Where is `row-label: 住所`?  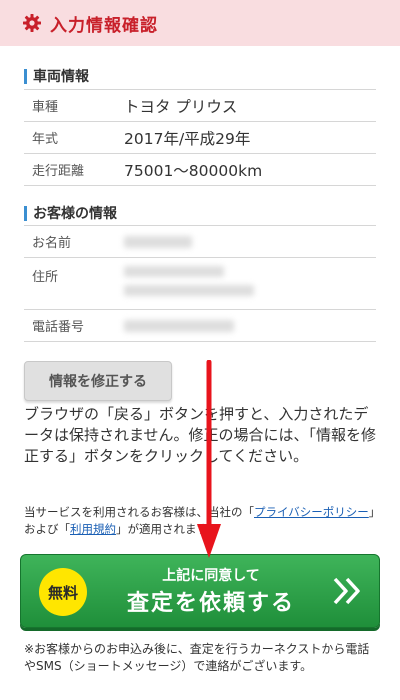 row-label: 住所 is located at coordinates (45, 277).